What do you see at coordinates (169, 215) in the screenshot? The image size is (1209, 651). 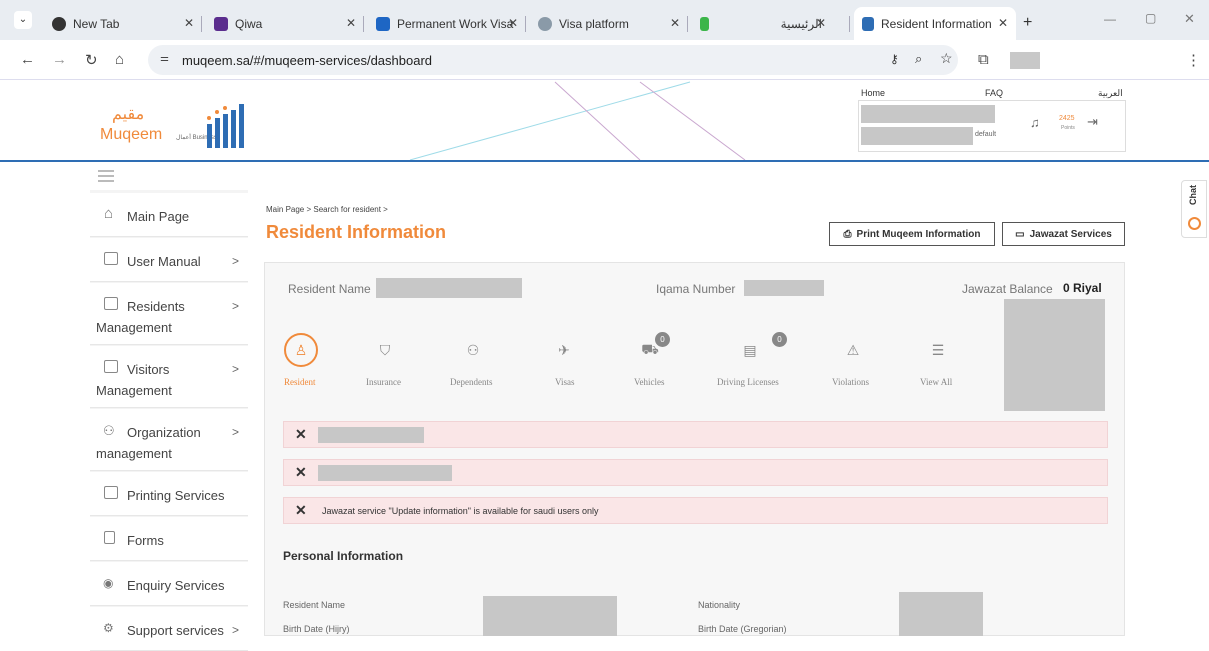 I see `sidebar-item-main-page: ⌂ Main Page` at bounding box center [169, 215].